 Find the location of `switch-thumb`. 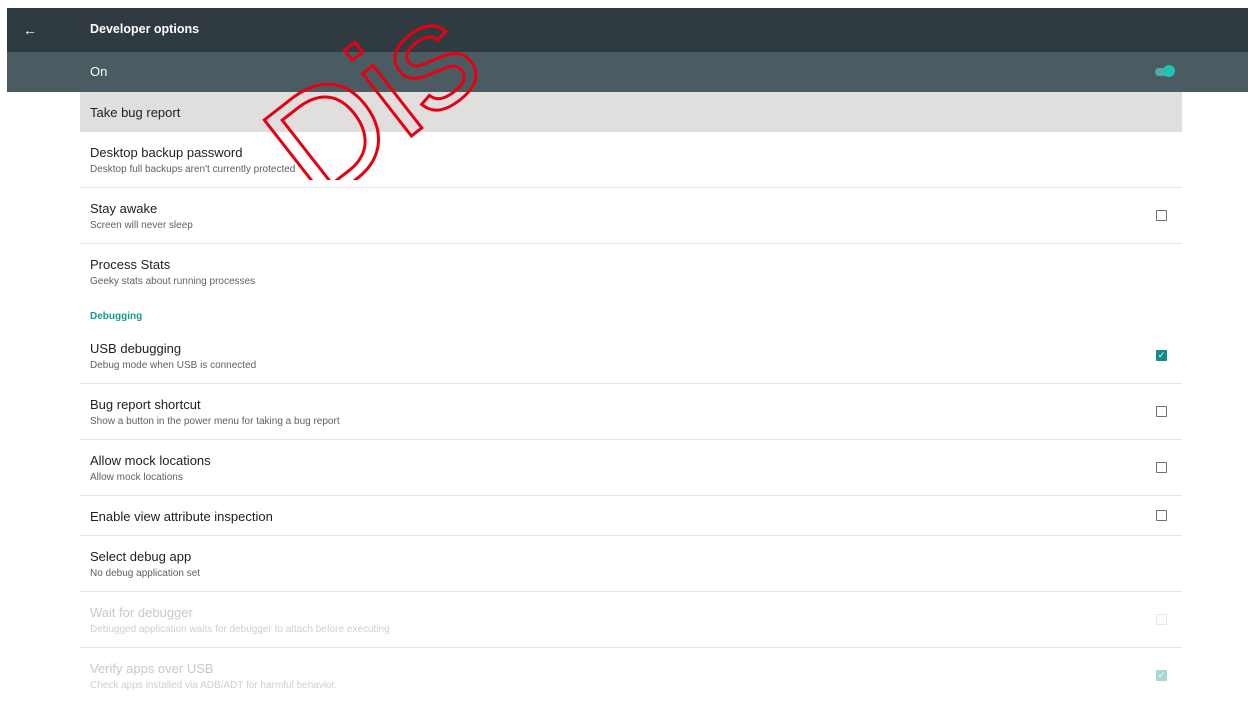

switch-thumb is located at coordinates (1169, 71).